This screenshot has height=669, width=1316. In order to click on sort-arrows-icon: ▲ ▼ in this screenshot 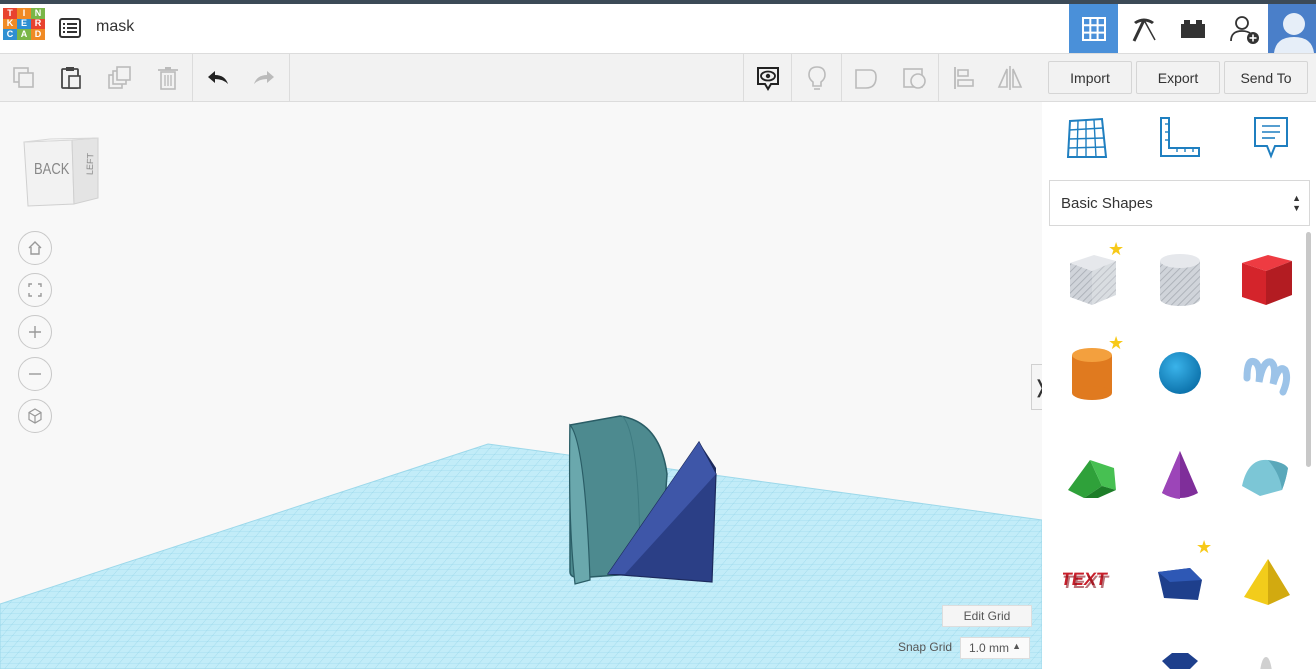, I will do `click(1296, 203)`.